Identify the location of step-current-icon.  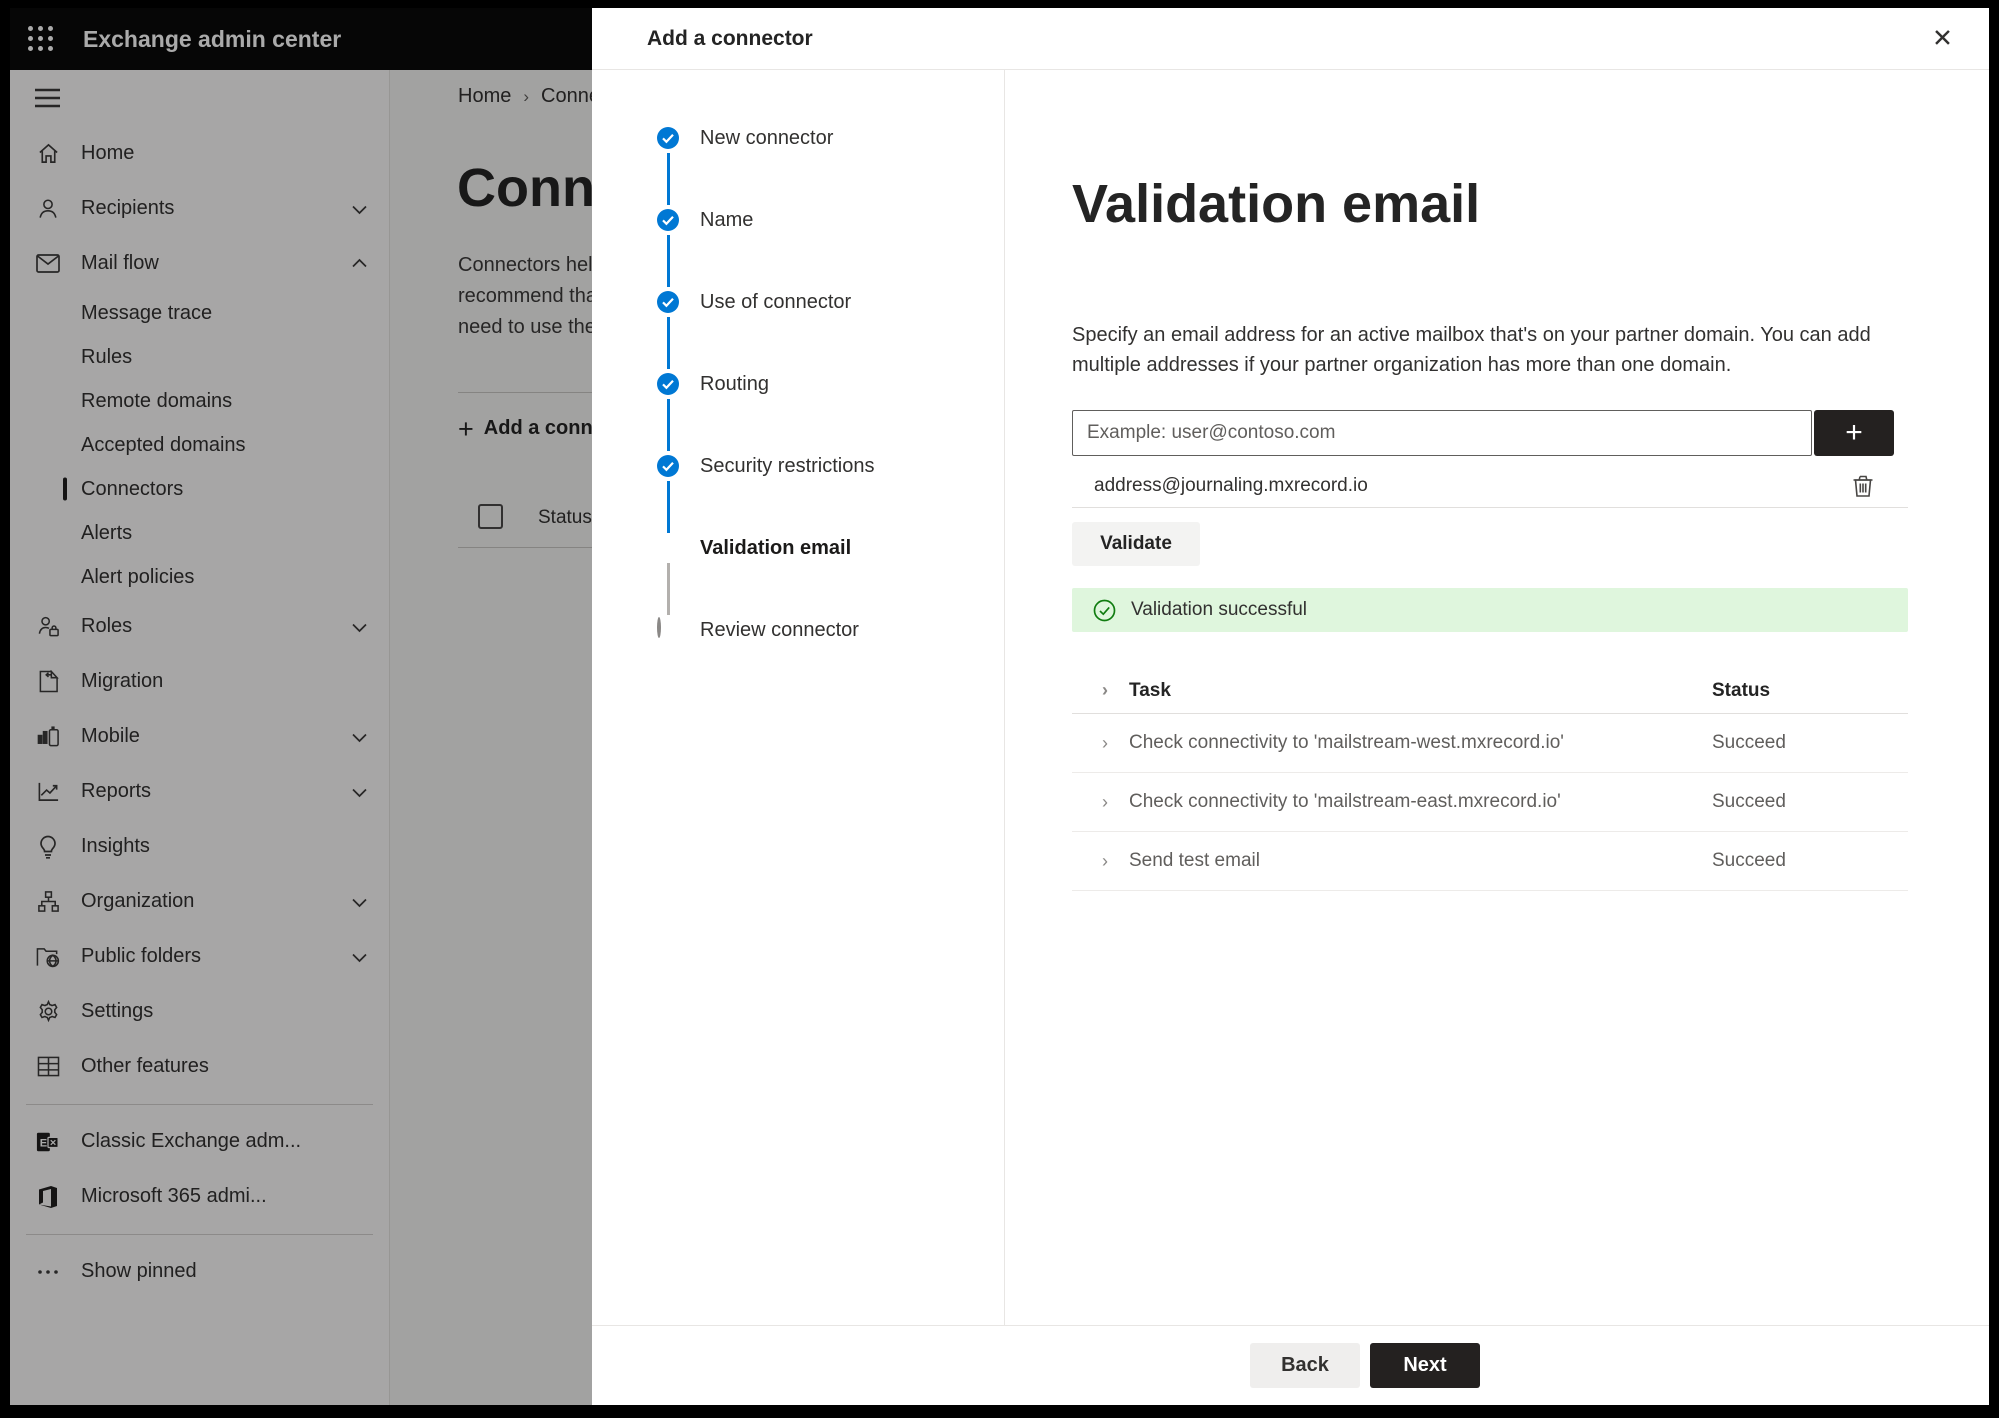
(668, 548).